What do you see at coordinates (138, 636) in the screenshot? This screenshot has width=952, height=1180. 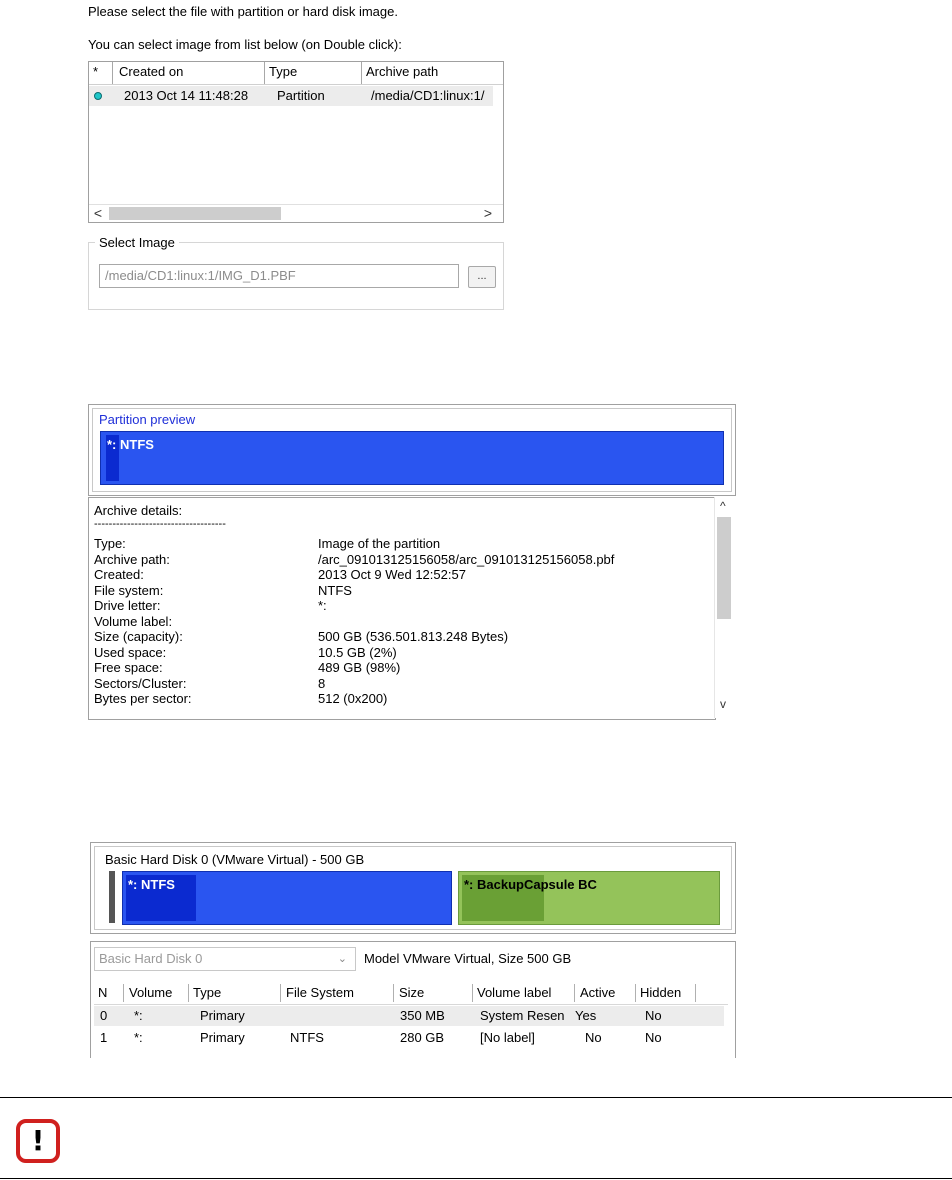 I see `detail-key: Size (capacity):` at bounding box center [138, 636].